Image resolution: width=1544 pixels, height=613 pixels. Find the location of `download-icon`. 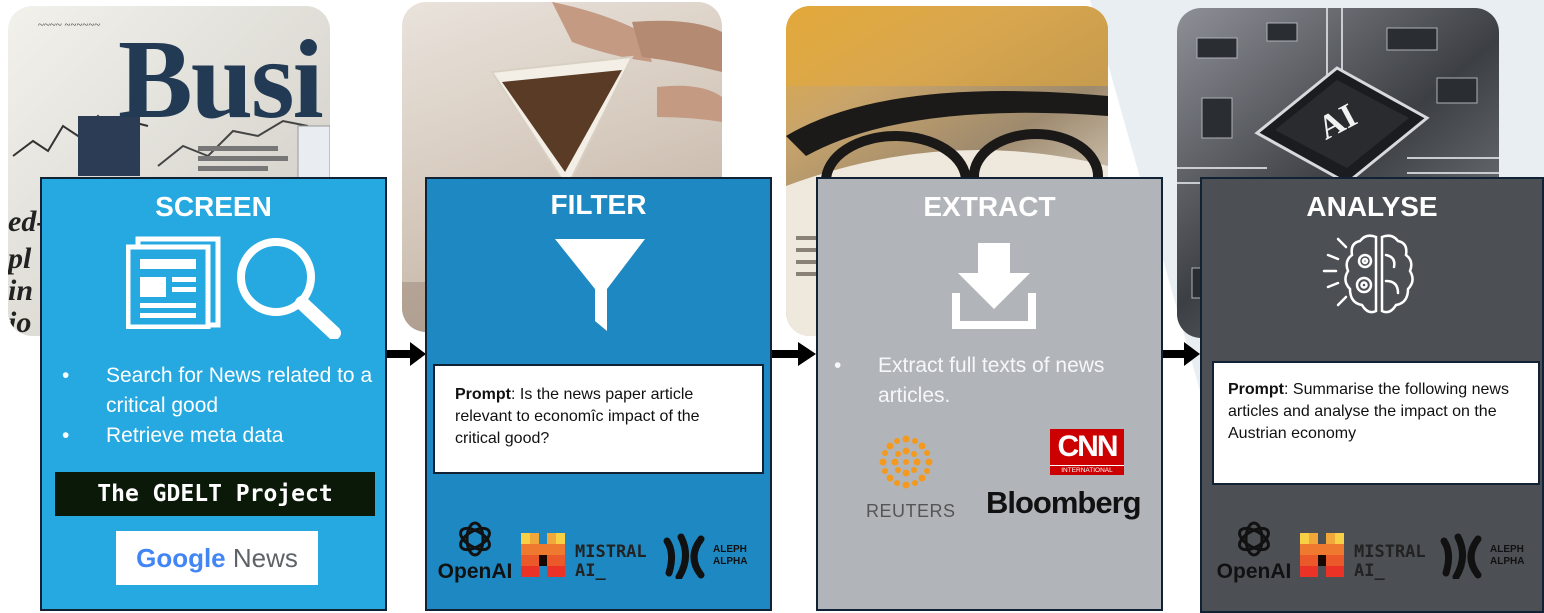

download-icon is located at coordinates (994, 286).